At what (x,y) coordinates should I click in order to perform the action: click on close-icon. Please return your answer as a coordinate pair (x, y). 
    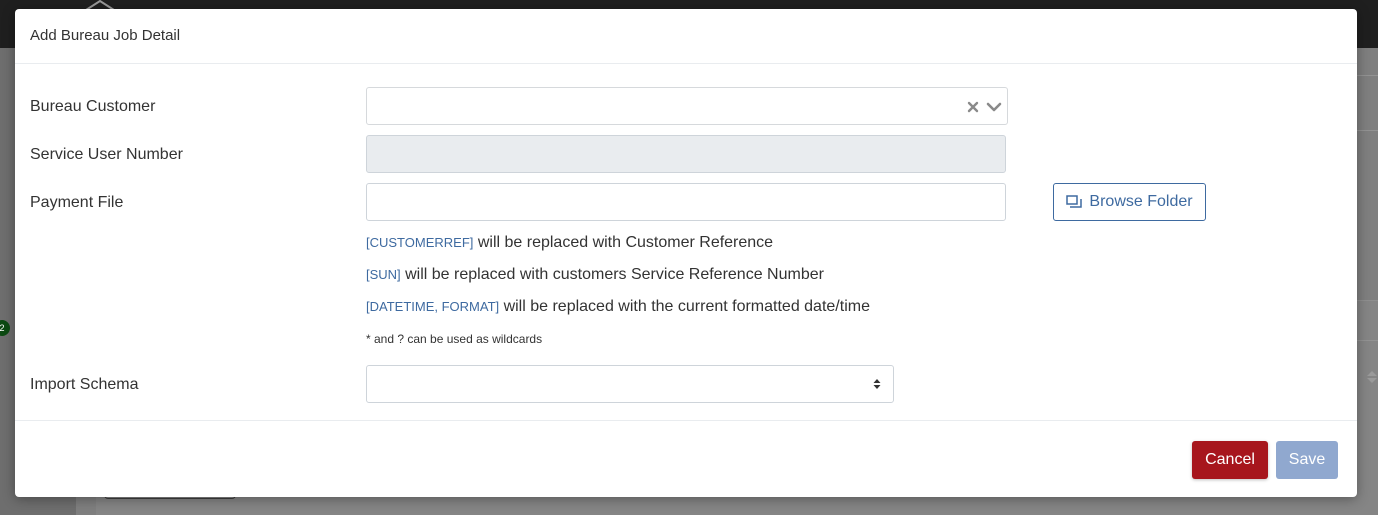
    Looking at the image, I should click on (973, 107).